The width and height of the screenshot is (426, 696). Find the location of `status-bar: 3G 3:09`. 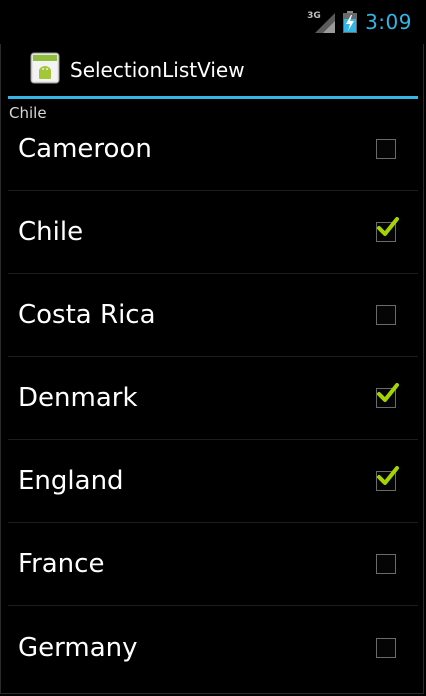

status-bar: 3G 3:09 is located at coordinates (213, 22).